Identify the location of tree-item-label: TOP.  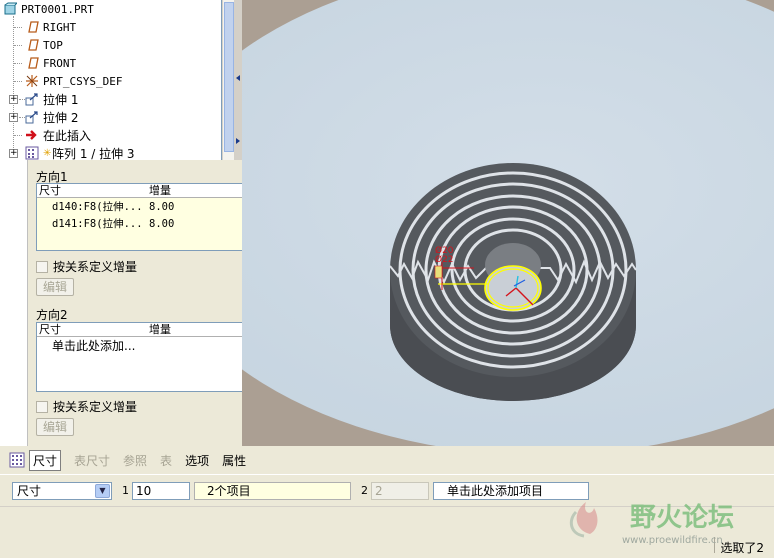
(53, 45).